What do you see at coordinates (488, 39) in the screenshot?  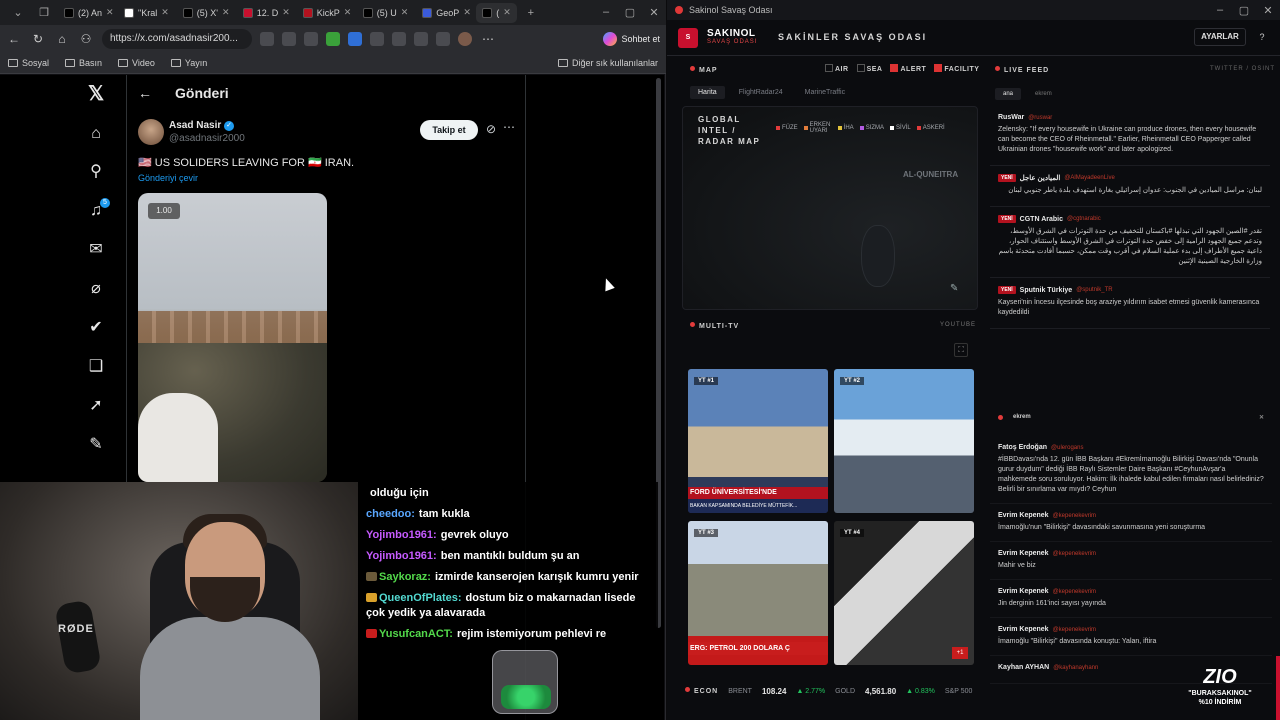 I see `menu-dots-icon: ⋯` at bounding box center [488, 39].